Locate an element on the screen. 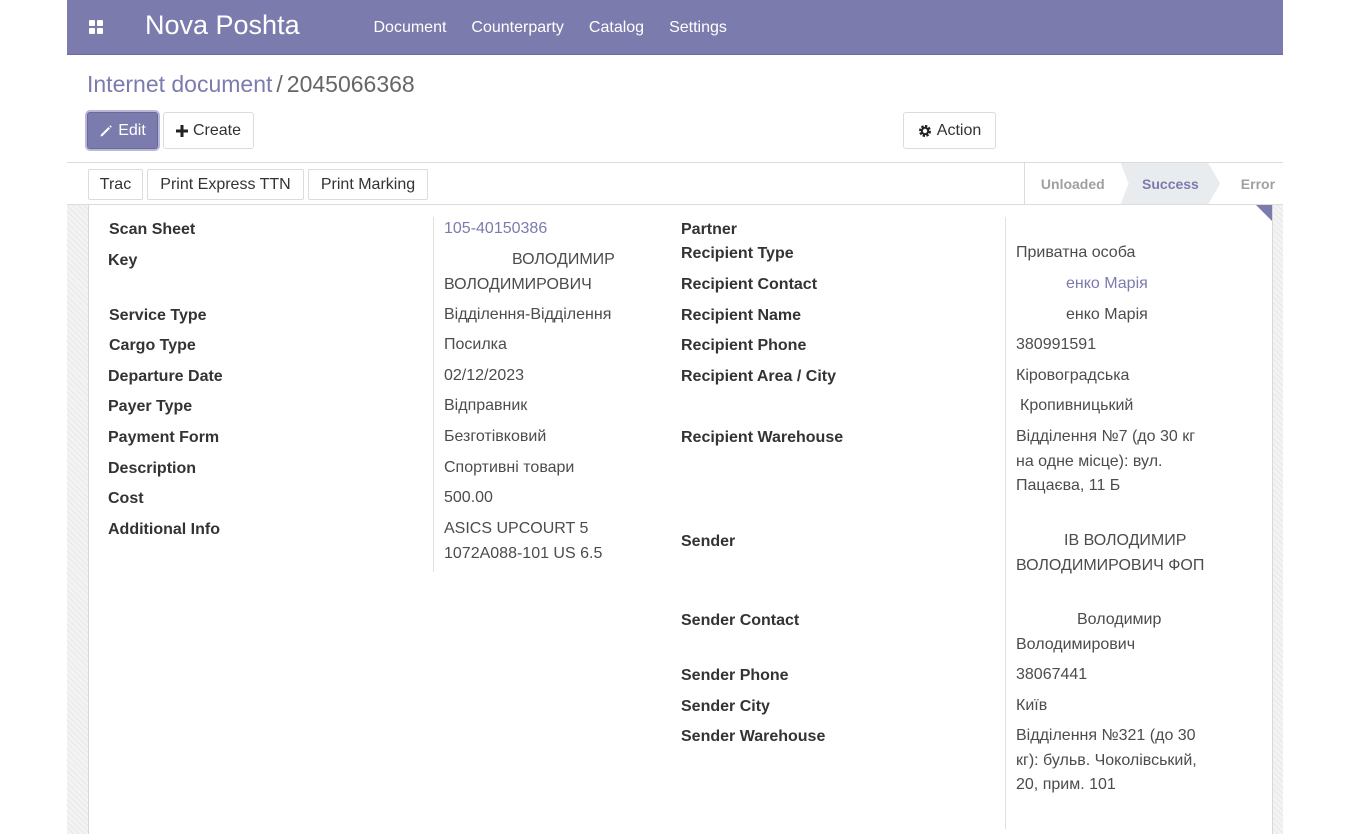  field-label-key: Key is located at coordinates (123, 260).